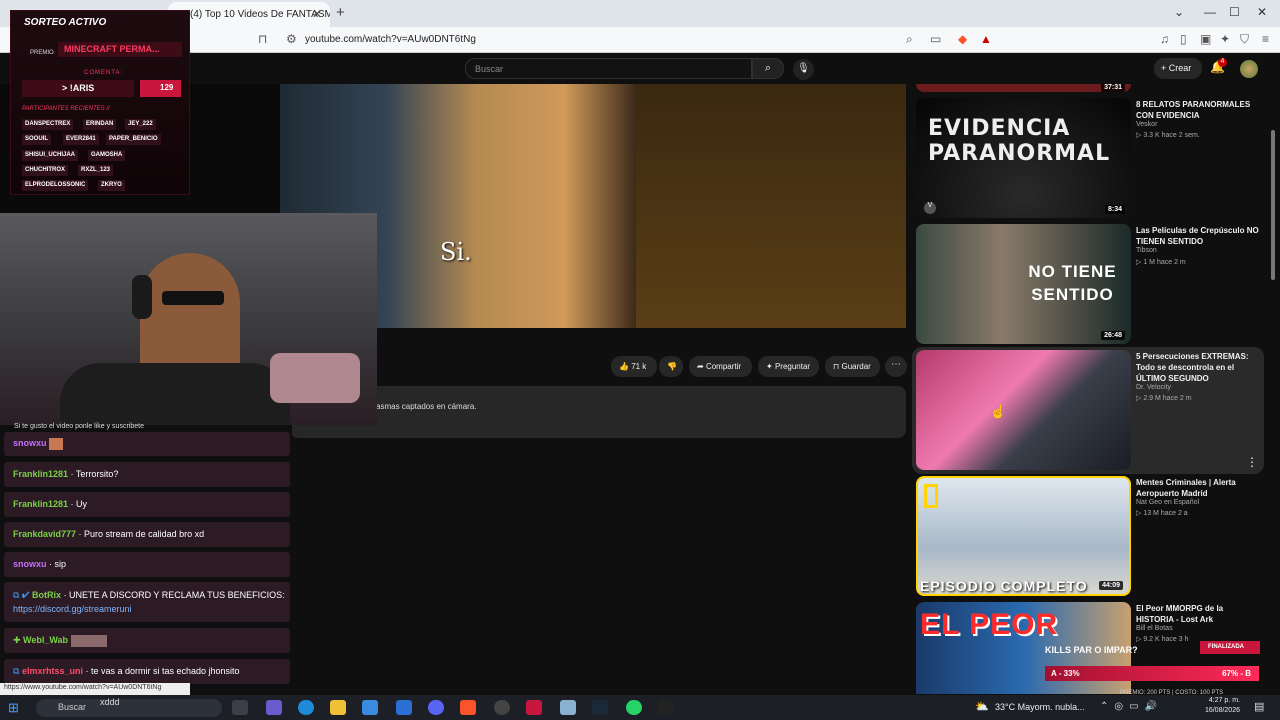  What do you see at coordinates (1222, 62) in the screenshot?
I see `notification-badge: 4` at bounding box center [1222, 62].